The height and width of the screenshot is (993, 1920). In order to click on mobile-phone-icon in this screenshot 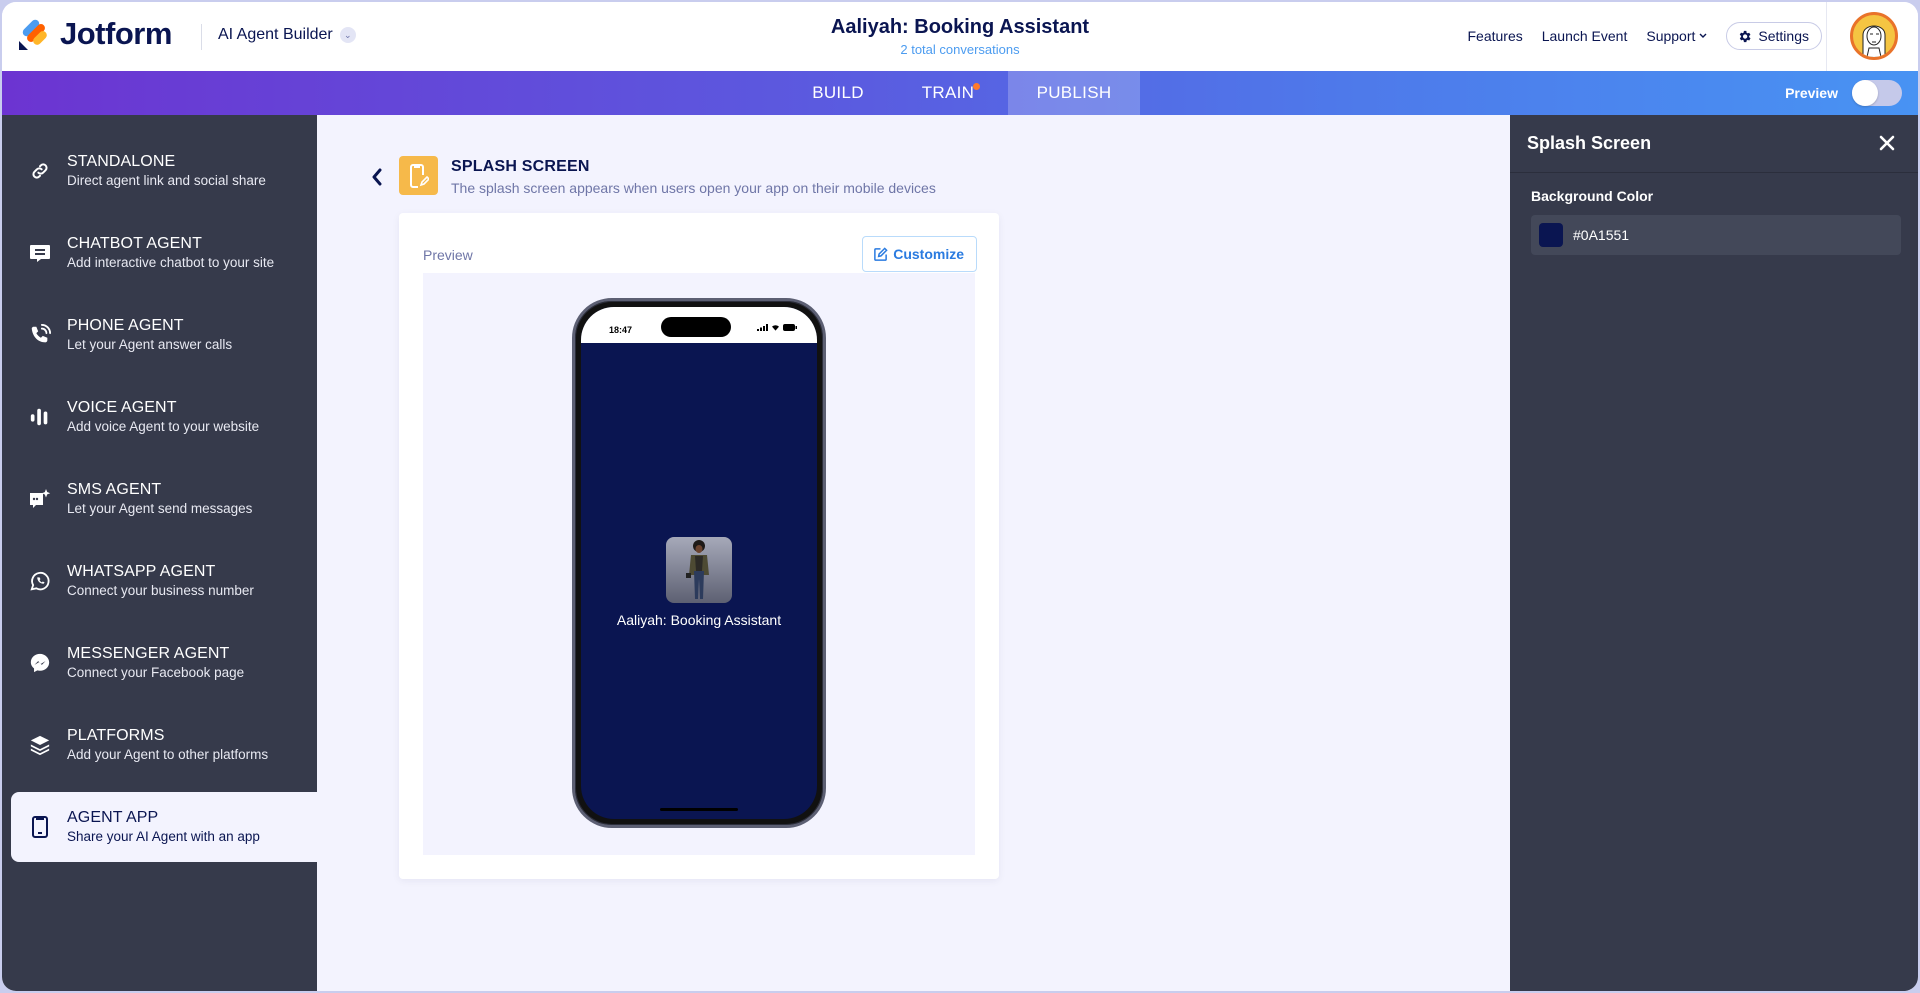, I will do `click(40, 827)`.